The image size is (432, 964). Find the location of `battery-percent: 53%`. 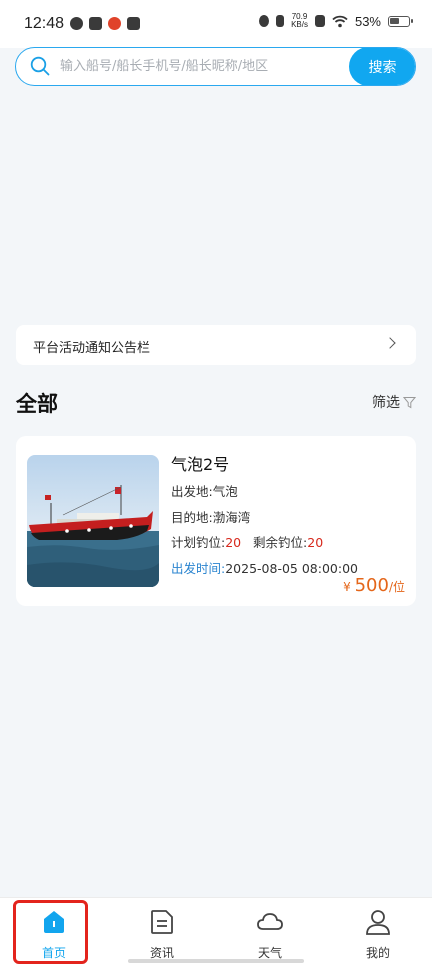

battery-percent: 53% is located at coordinates (367, 21).